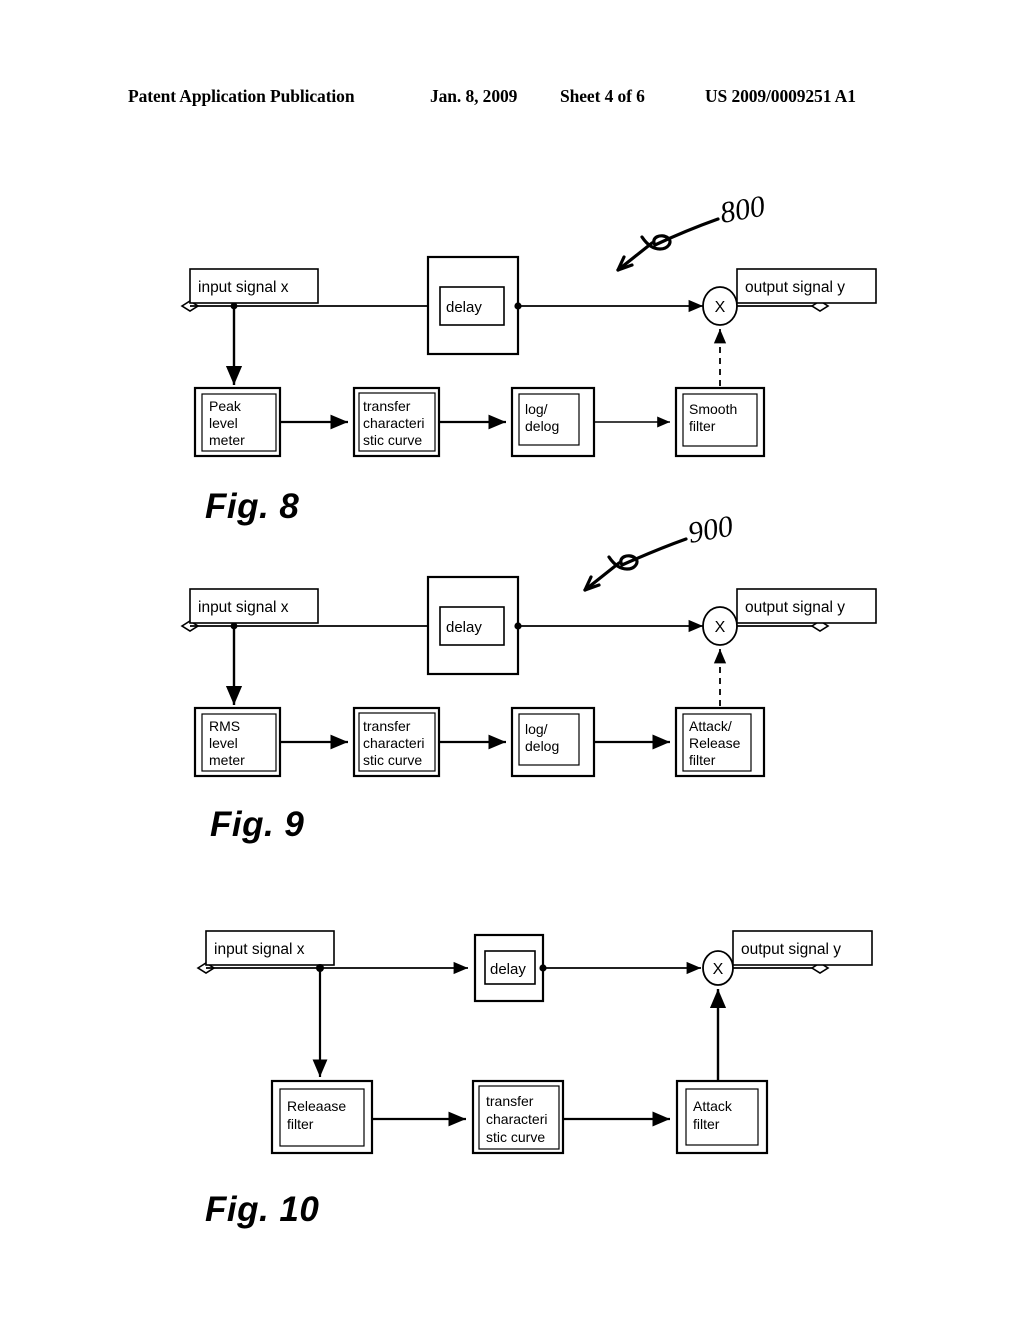 The image size is (1024, 1320). Describe the element at coordinates (713, 1106) in the screenshot. I see `sidechain-block-3-line1: Attack` at that location.